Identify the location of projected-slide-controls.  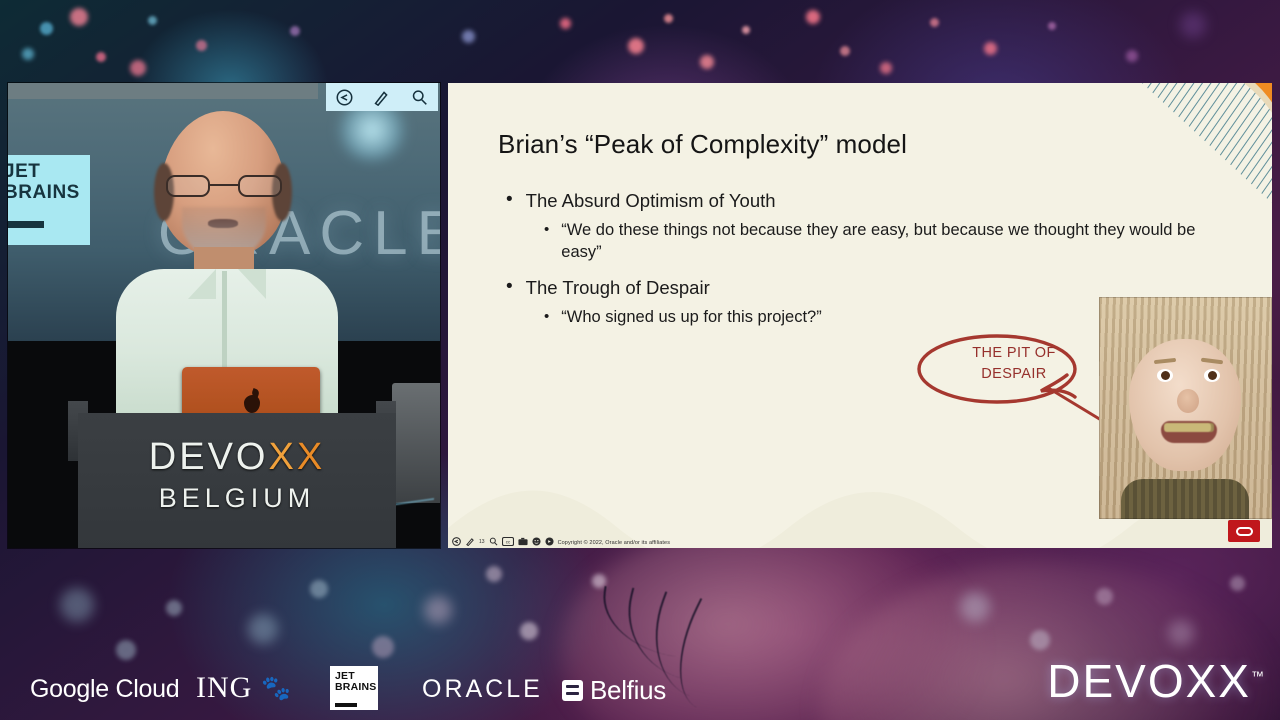
(382, 97).